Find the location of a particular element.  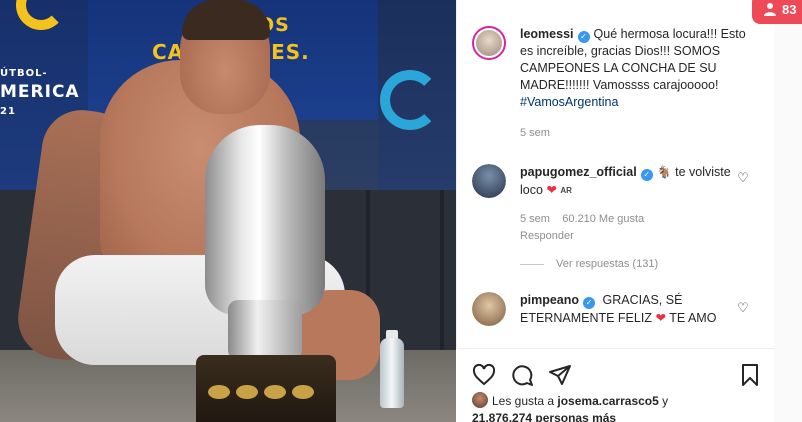

notification-count: 83 is located at coordinates (789, 9).